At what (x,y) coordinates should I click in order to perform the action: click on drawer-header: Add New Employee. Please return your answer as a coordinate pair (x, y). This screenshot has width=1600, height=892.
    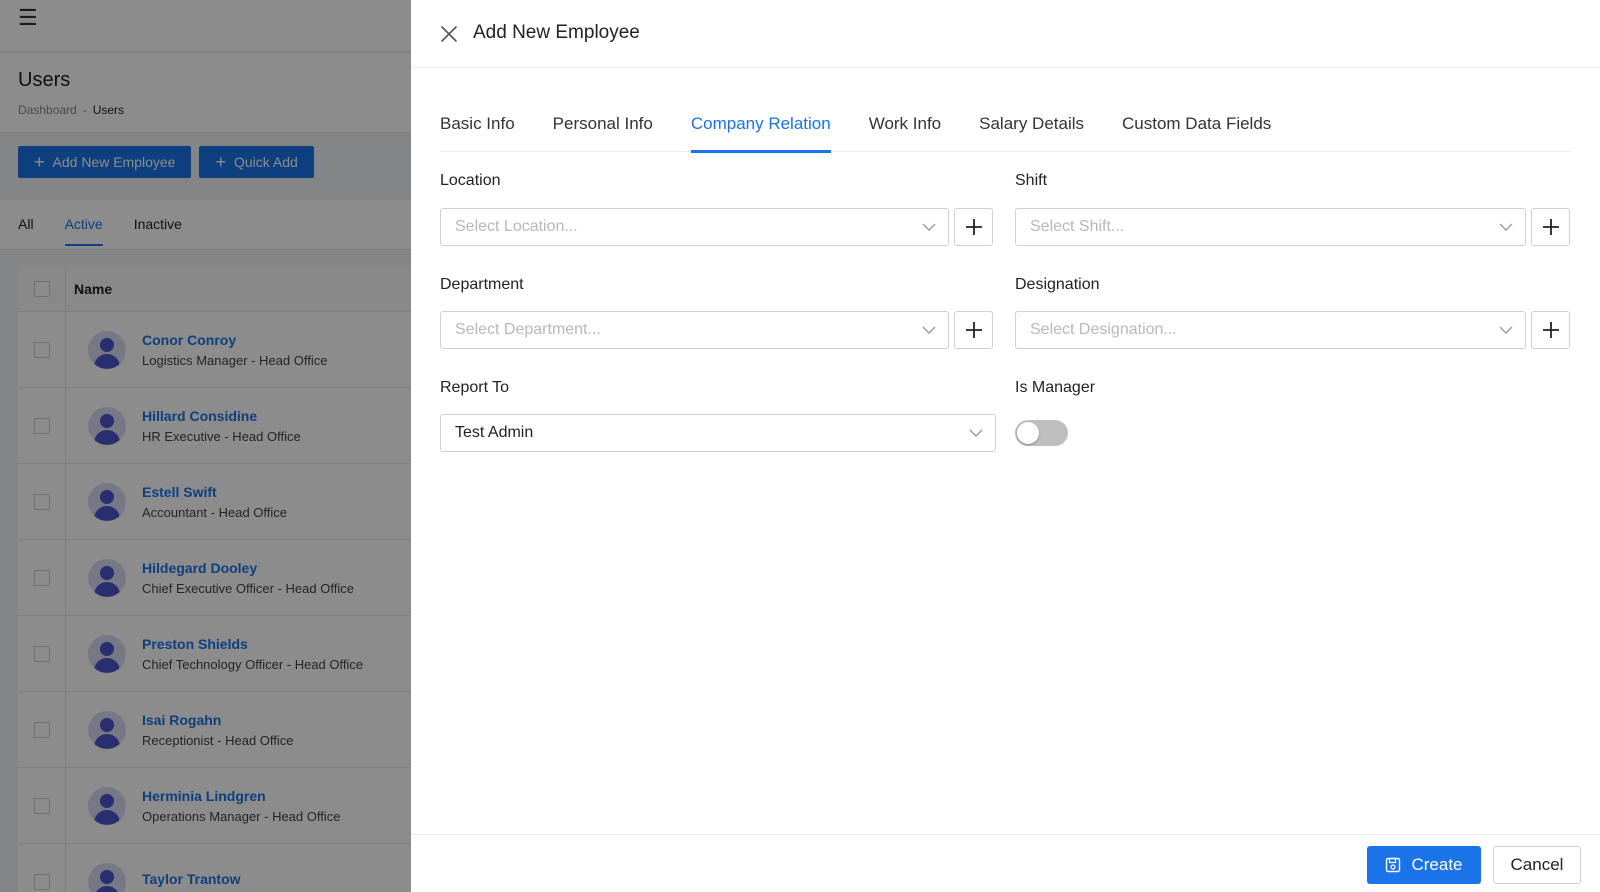
    Looking at the image, I should click on (1005, 34).